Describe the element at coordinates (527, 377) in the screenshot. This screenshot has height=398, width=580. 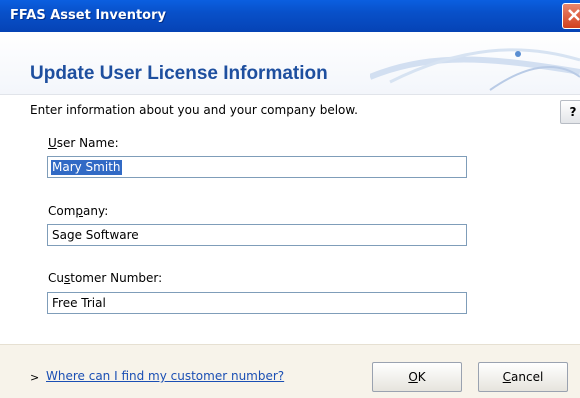
I see `button-label: ancel` at that location.